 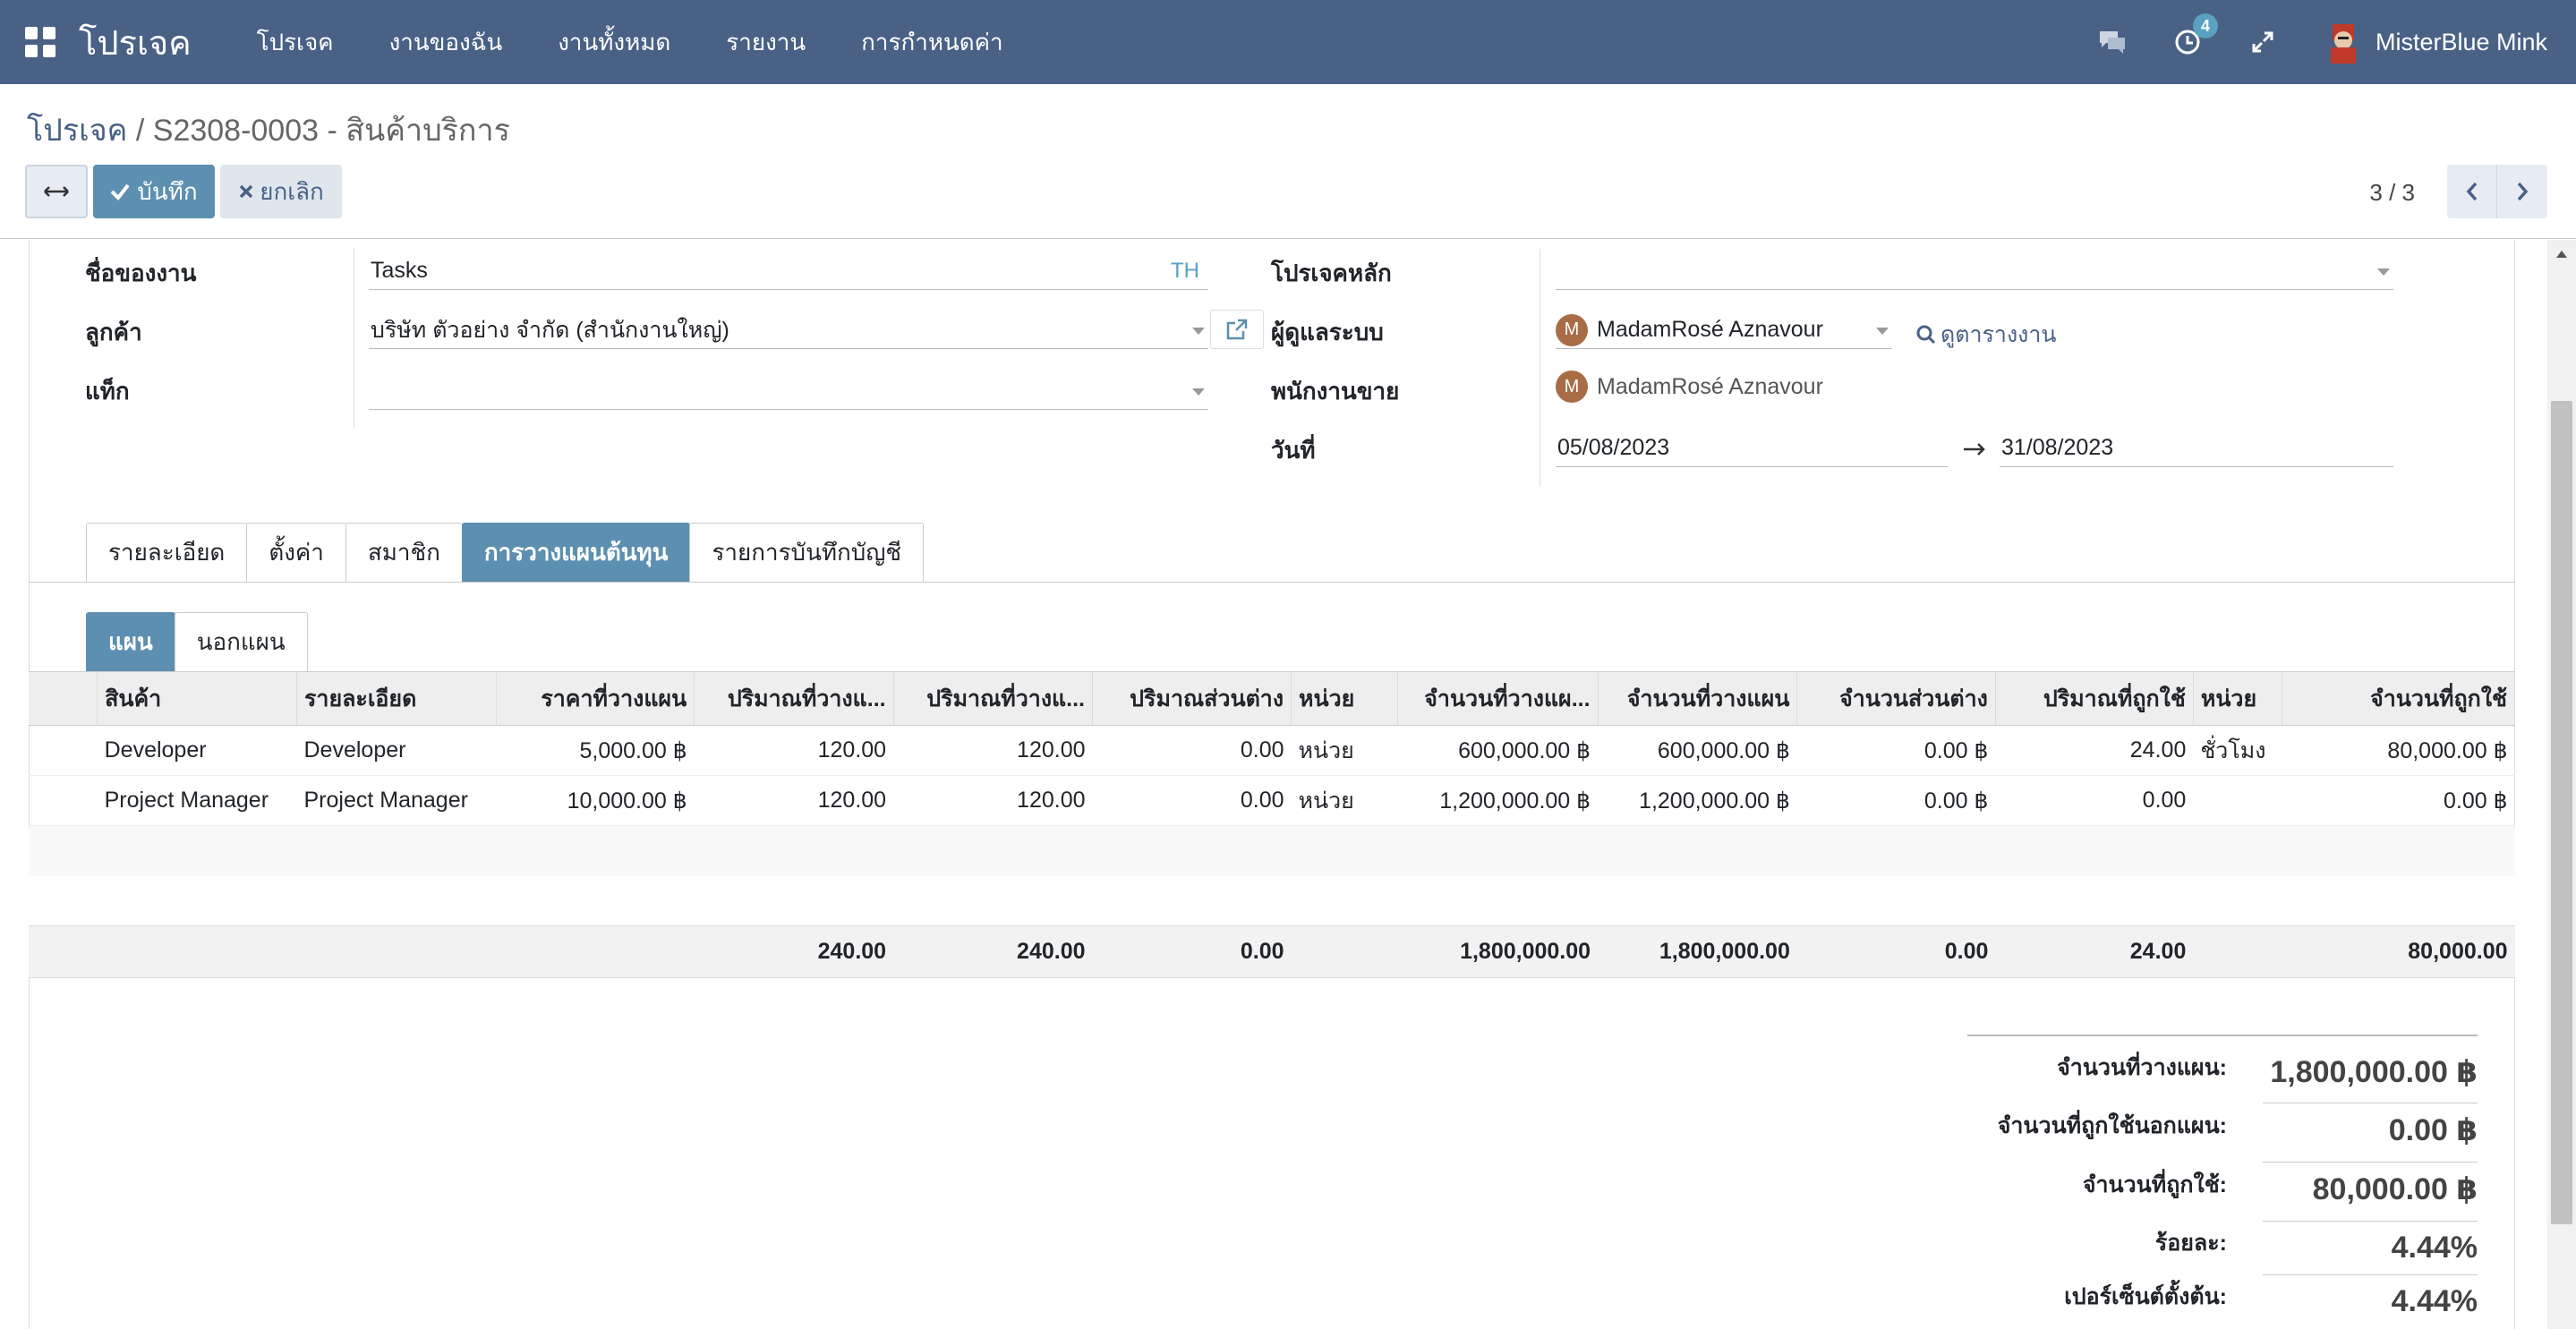 What do you see at coordinates (1896, 750) in the screenshot?
I see `cell-amount-diff: 0.00 ฿` at bounding box center [1896, 750].